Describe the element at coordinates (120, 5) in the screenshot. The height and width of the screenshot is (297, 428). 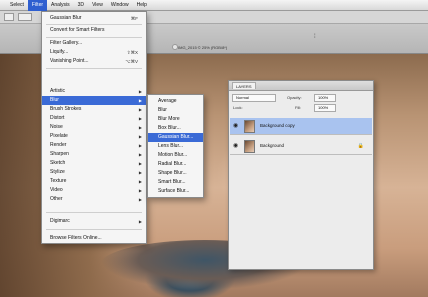
I see `menu-window: Window` at that location.